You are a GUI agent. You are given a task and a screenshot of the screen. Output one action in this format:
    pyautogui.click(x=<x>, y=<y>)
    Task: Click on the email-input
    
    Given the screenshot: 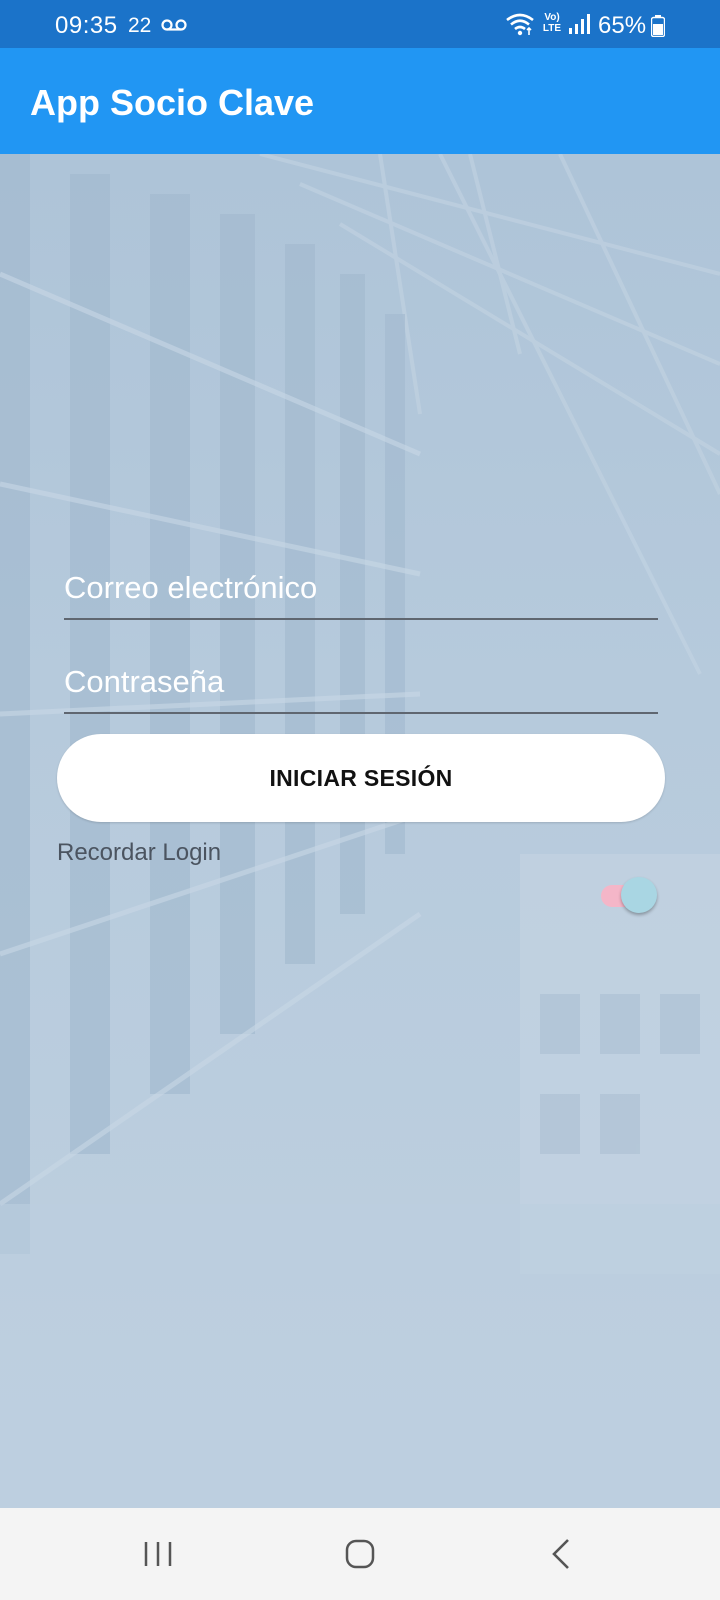 What is the action you would take?
    pyautogui.click(x=361, y=588)
    